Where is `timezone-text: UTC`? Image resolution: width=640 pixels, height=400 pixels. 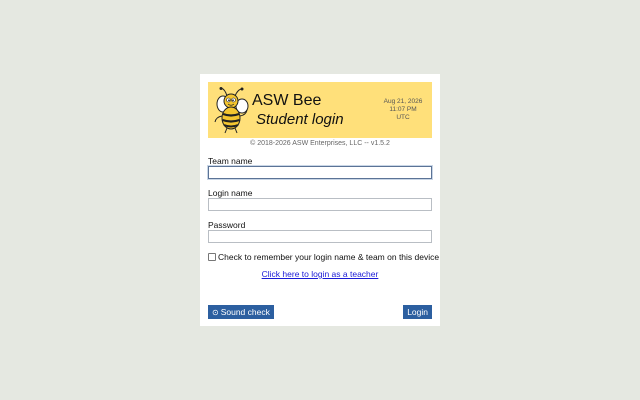
timezone-text: UTC is located at coordinates (403, 117).